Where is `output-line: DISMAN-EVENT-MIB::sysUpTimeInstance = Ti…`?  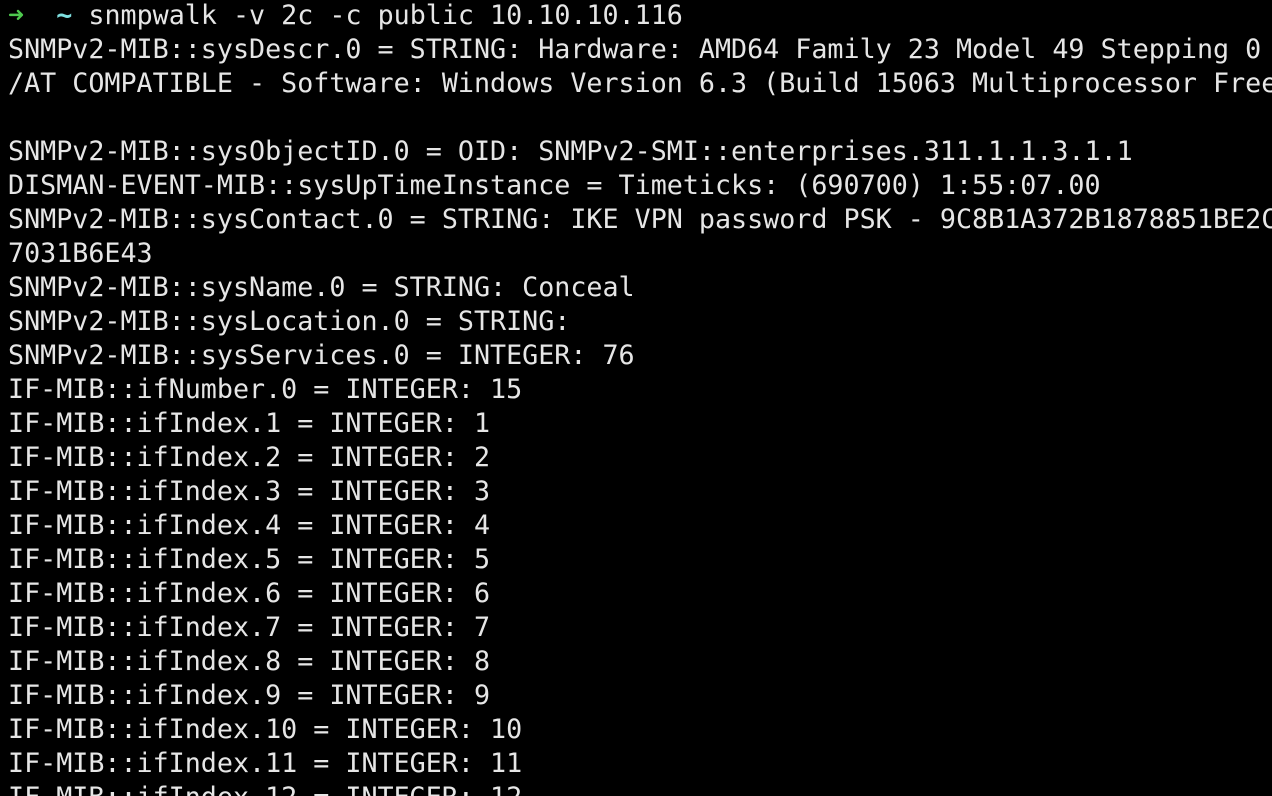
output-line: DISMAN-EVENT-MIB::sysUpTimeInstance = Ti… is located at coordinates (554, 185).